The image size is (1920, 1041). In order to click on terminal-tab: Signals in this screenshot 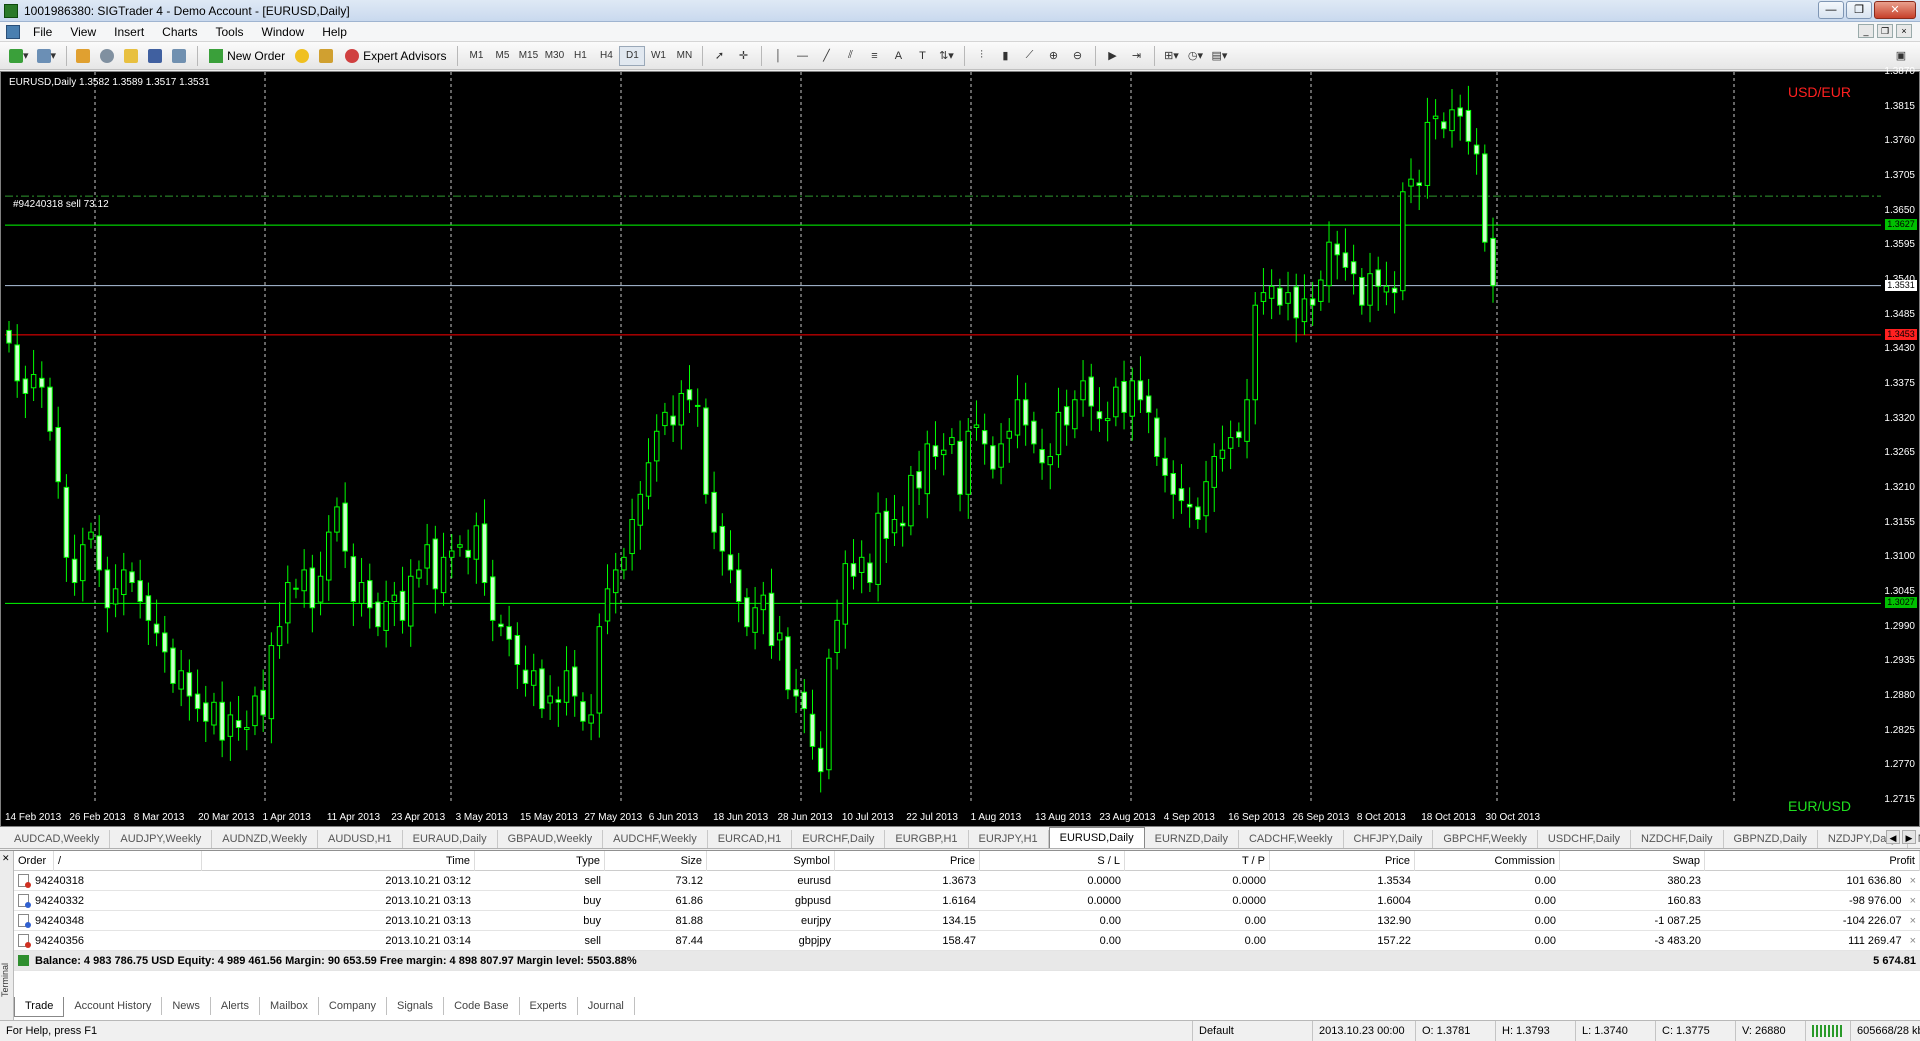, I will do `click(416, 1006)`.